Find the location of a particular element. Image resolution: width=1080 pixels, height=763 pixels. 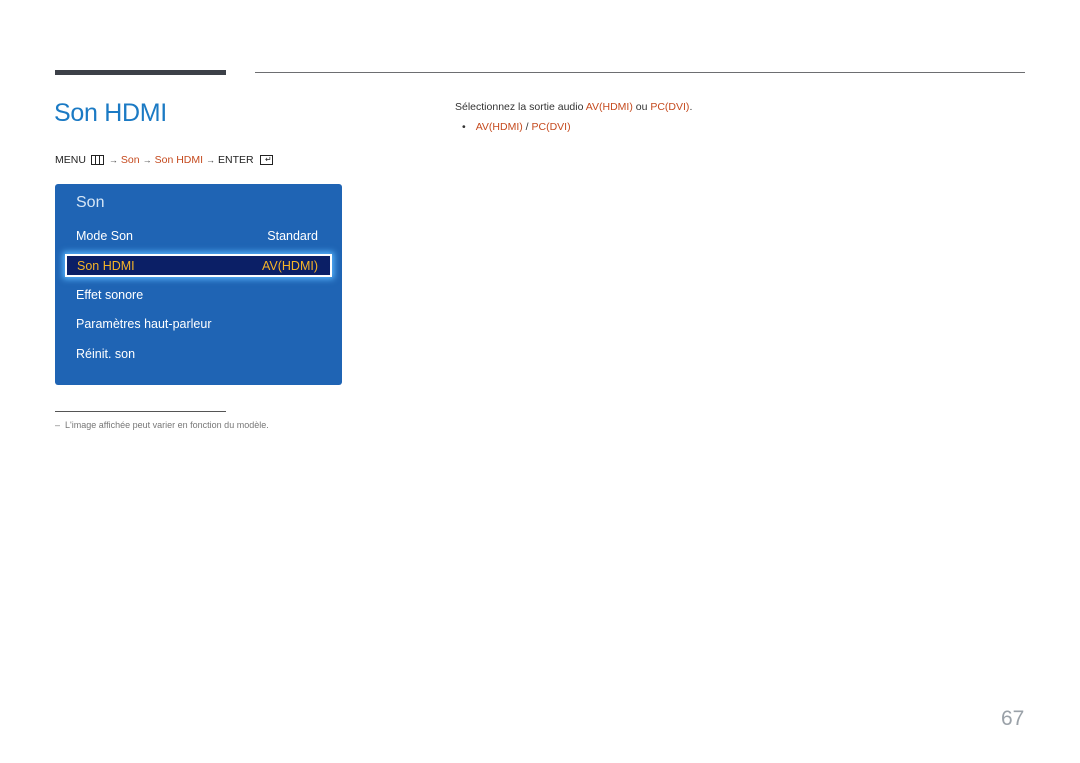

option-av-hdmi: AV(HDMI) is located at coordinates (609, 107).